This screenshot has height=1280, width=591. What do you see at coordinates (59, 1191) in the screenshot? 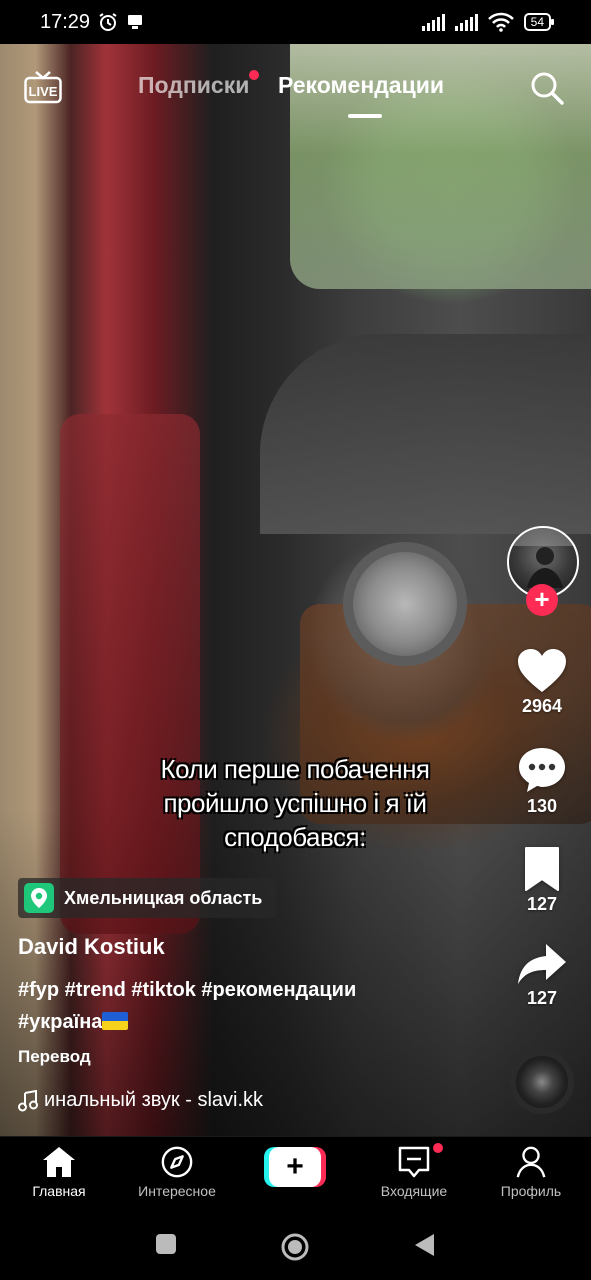
I see `tab-home-label: Главная` at bounding box center [59, 1191].